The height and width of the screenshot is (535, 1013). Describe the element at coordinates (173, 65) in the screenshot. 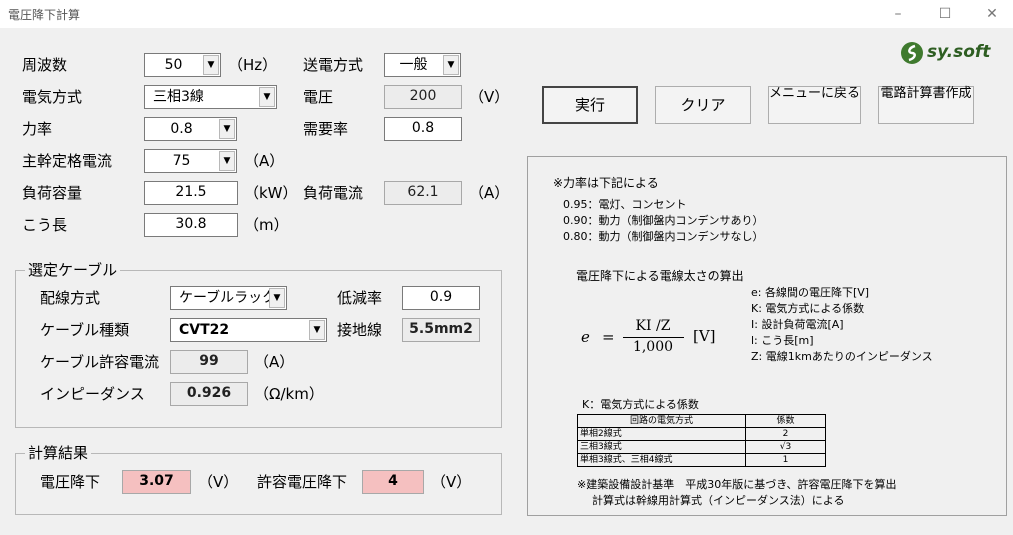

I see `frequency-value: 50` at that location.